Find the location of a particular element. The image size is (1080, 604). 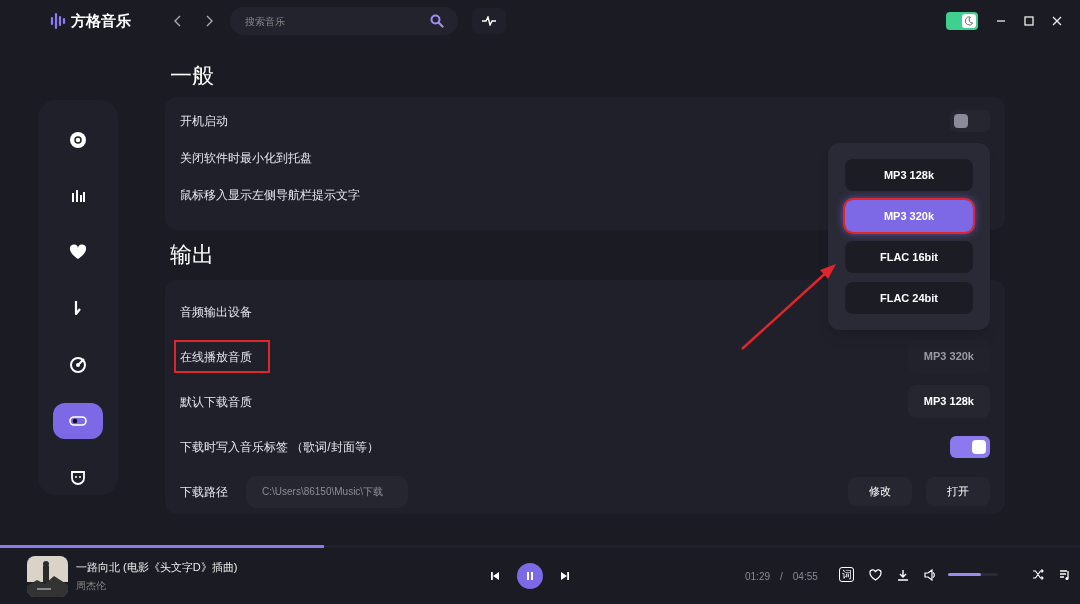

setting-label: 默认下载音质 is located at coordinates (216, 402).